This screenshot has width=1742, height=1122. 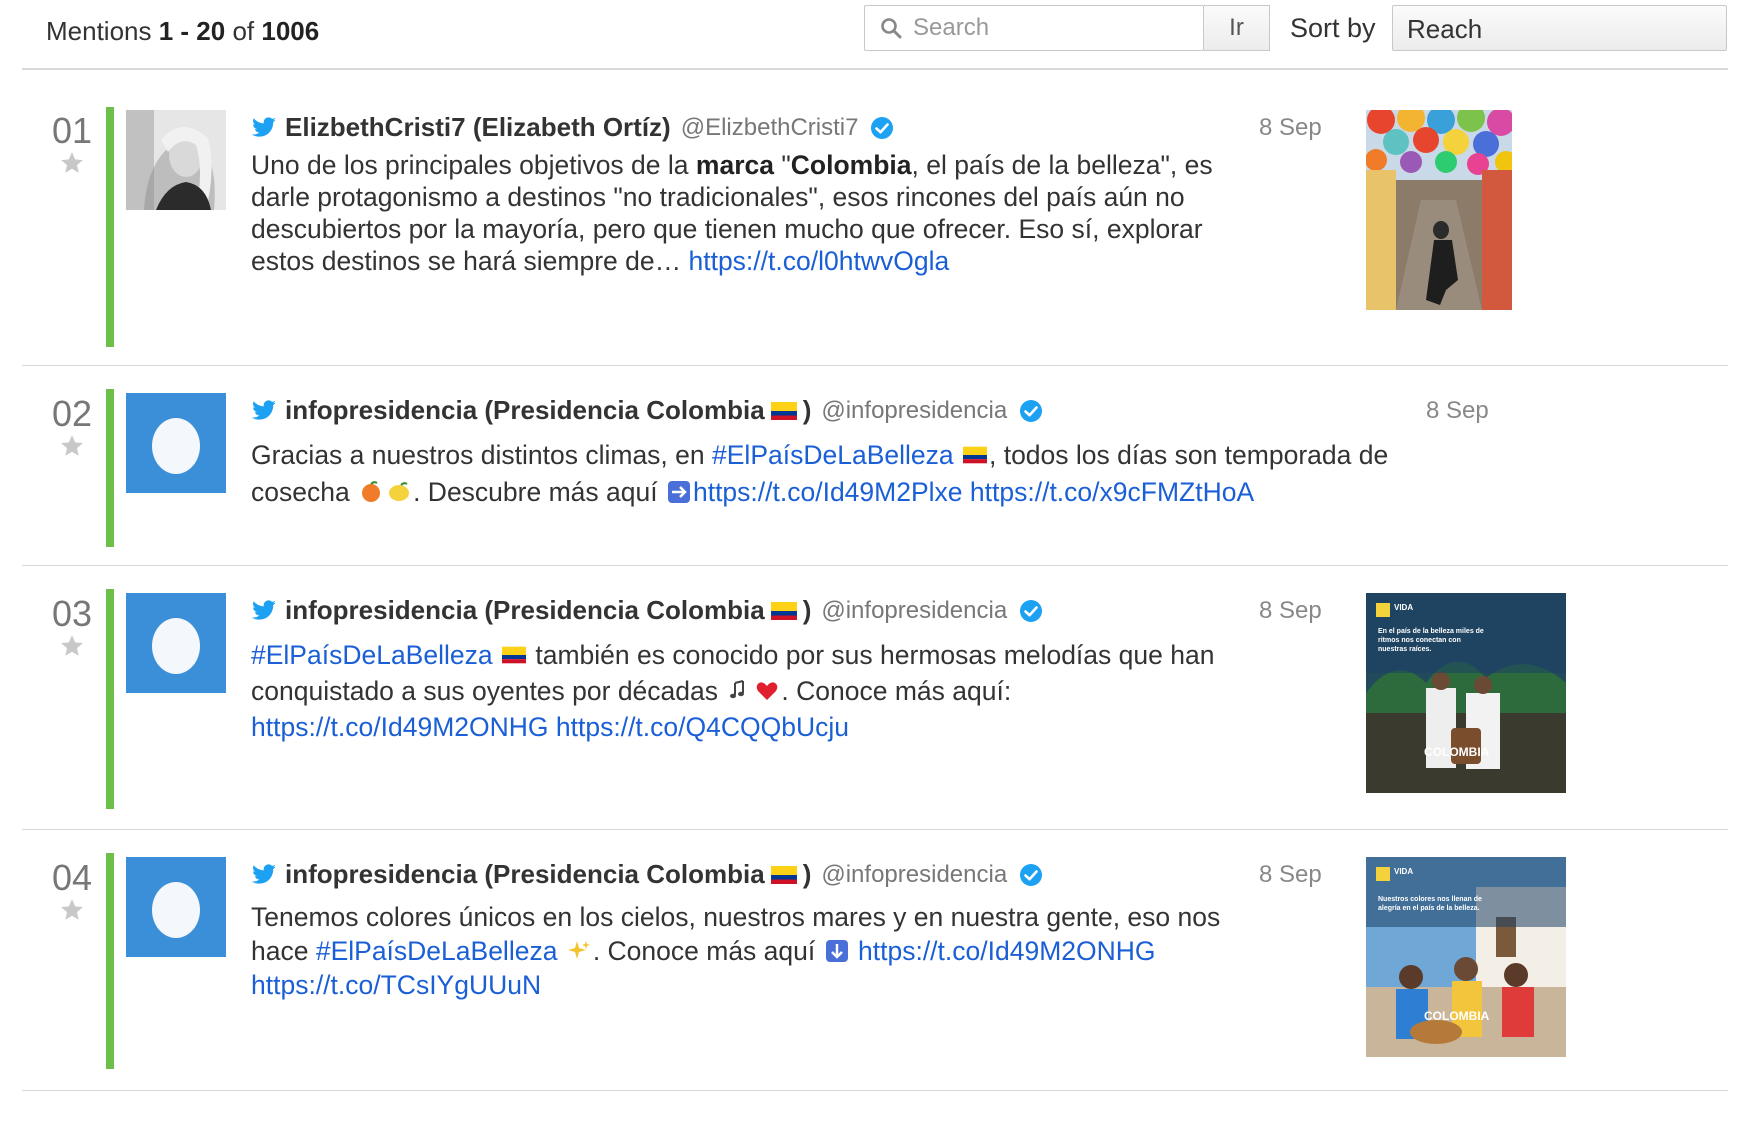 What do you see at coordinates (1439, 210) in the screenshot?
I see `tweet-media-thumbnail` at bounding box center [1439, 210].